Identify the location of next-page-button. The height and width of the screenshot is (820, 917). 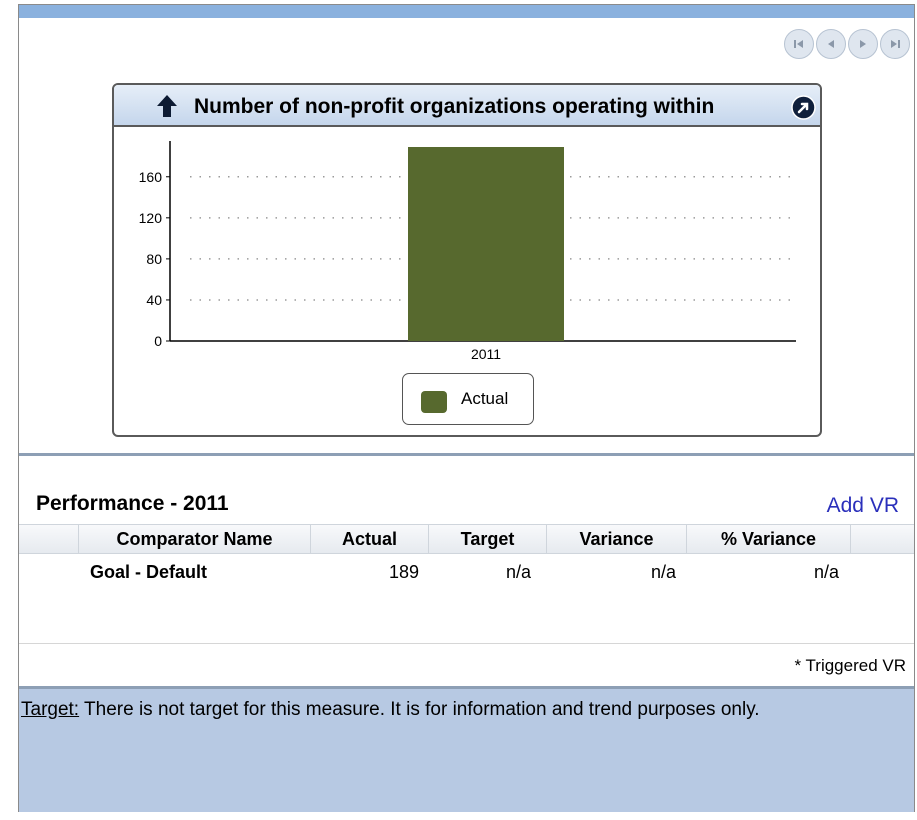
(863, 44).